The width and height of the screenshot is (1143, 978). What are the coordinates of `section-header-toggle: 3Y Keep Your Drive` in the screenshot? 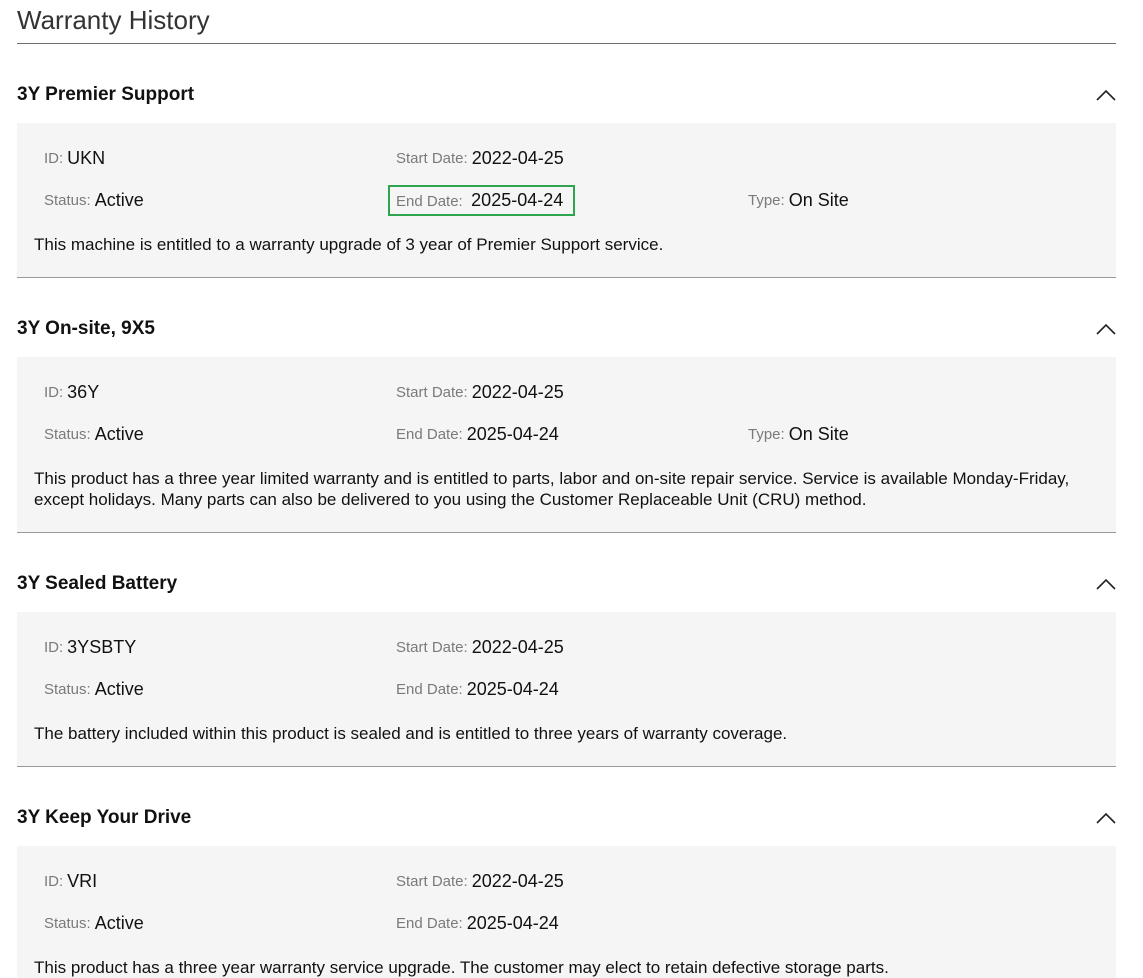 It's located at (566, 806).